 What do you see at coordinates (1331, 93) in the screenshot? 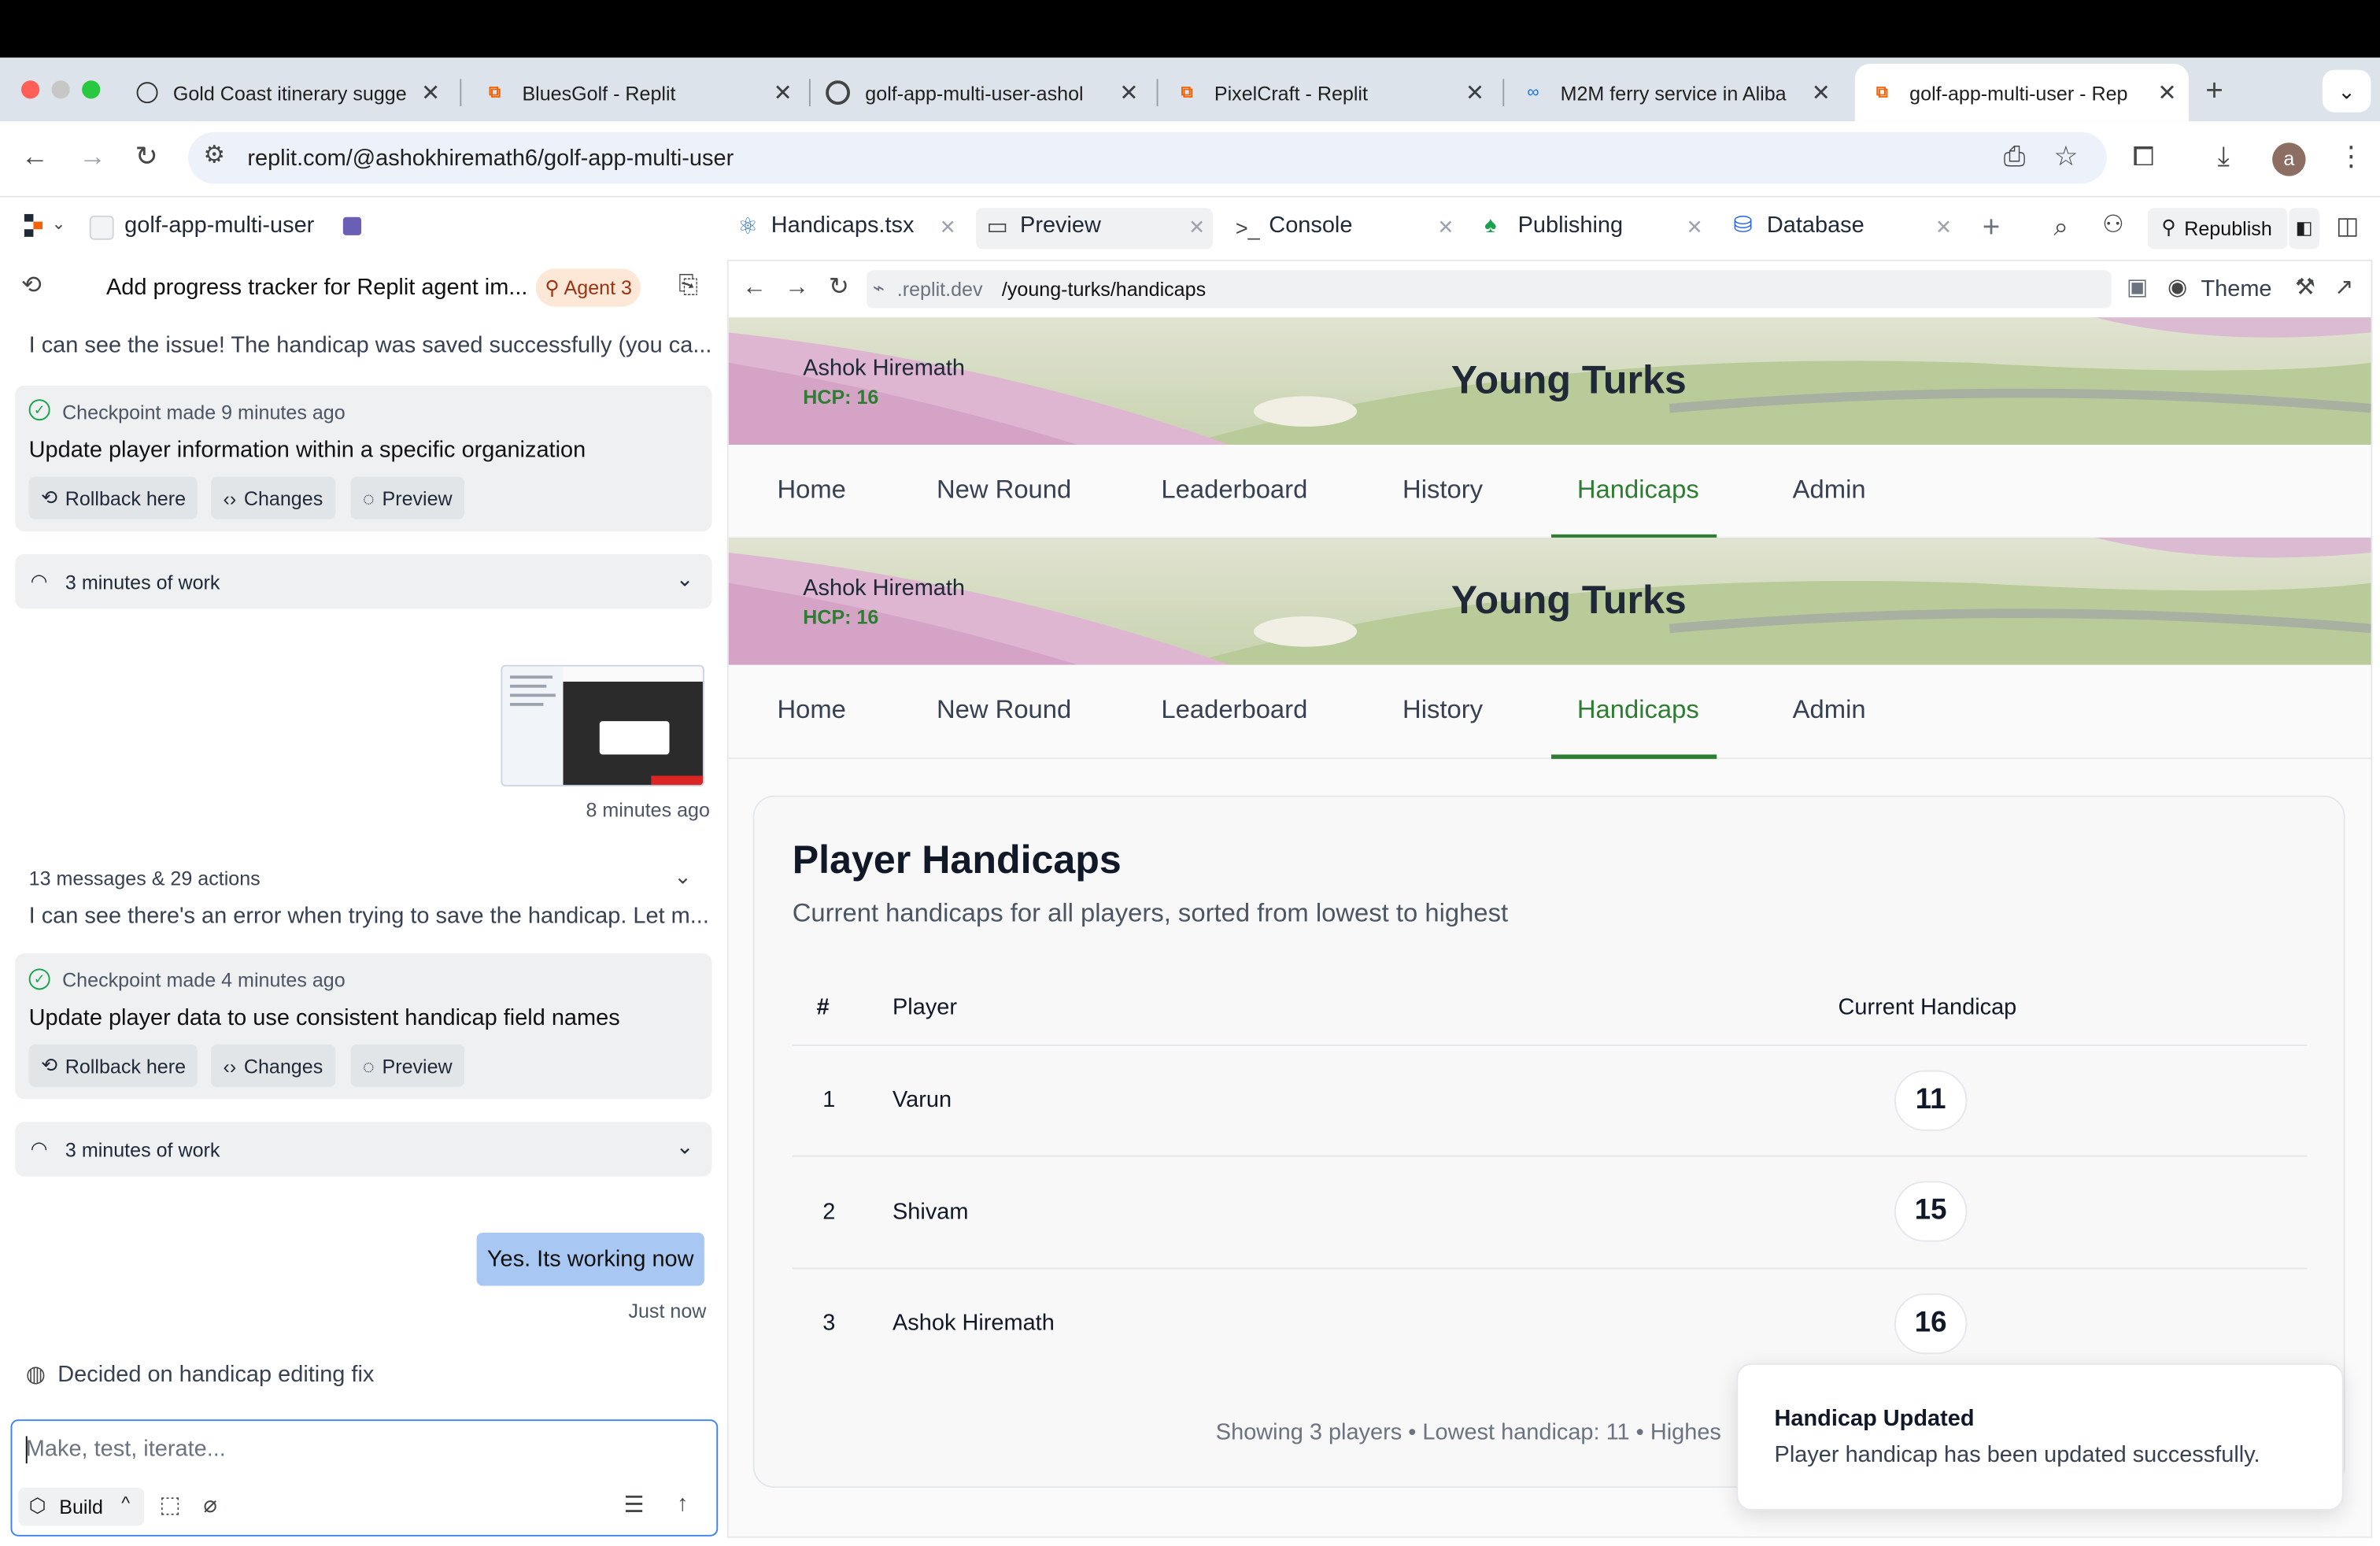
I see `browser-tab: ⧉ PixelCraft - Replit ✕` at bounding box center [1331, 93].